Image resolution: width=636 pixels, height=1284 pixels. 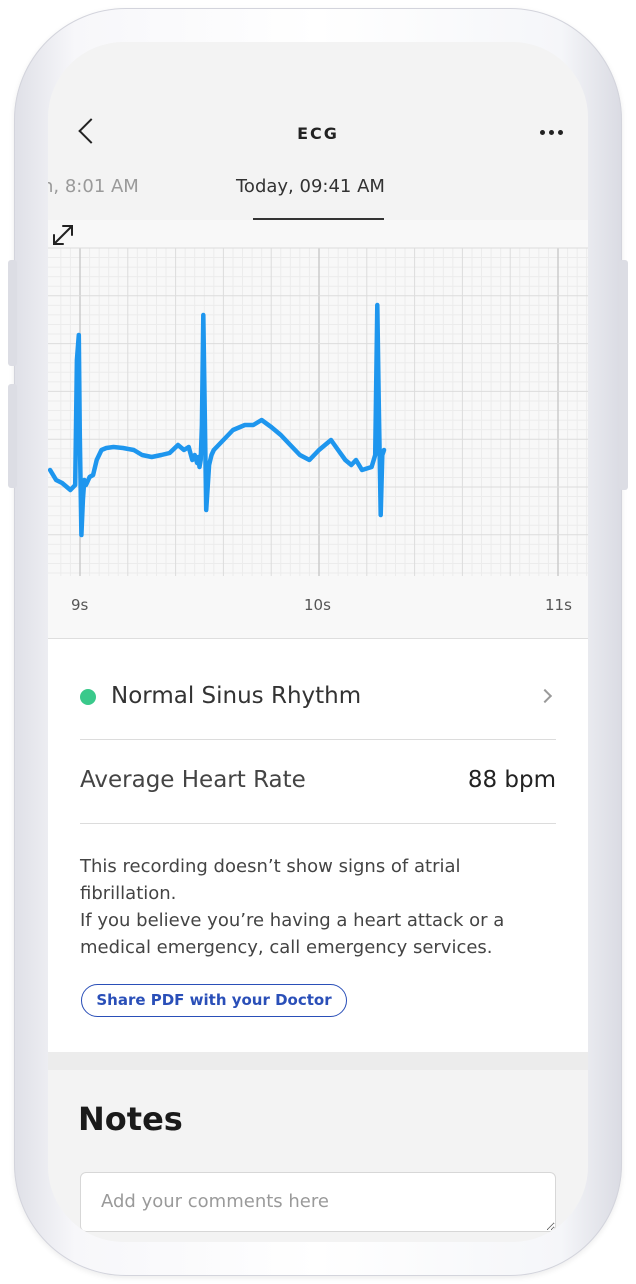 I want to click on rhythm-row: Normal Sinus Rhythm, so click(x=318, y=697).